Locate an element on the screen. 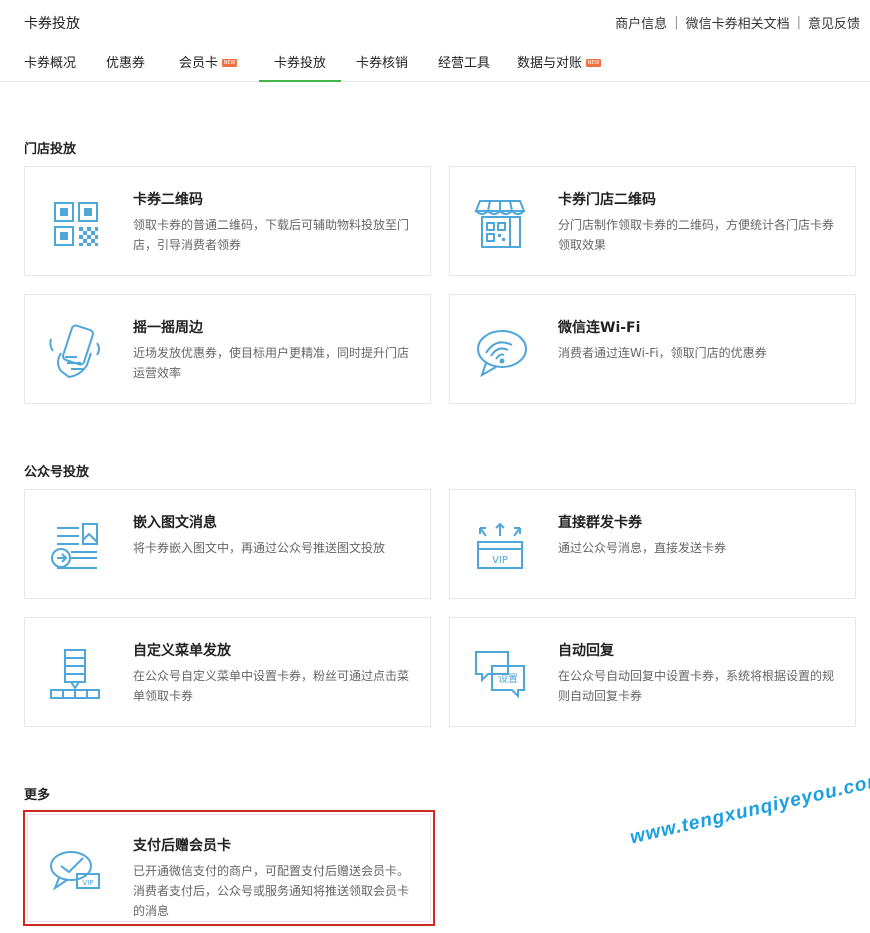  tab-member-card: 会员卡 NEW is located at coordinates (219, 63).